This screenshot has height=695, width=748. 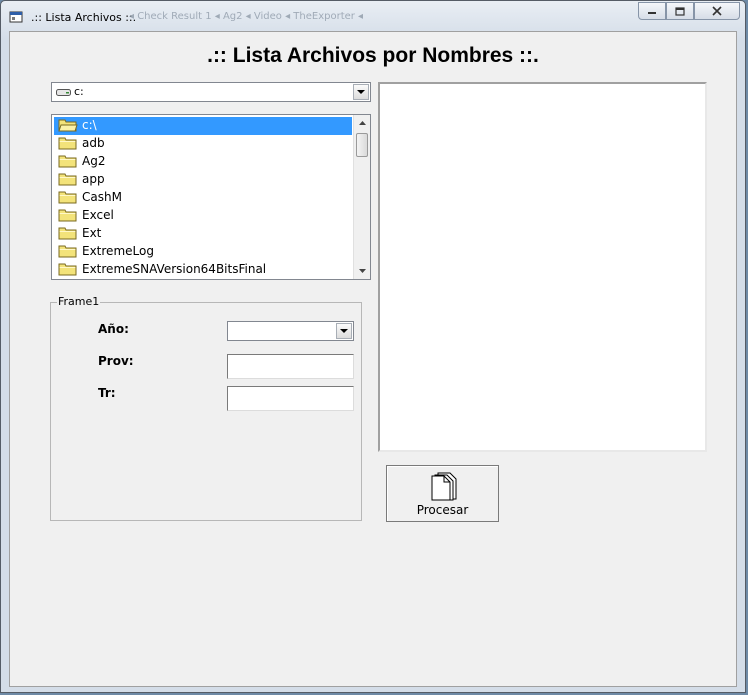 I want to click on minimize-icon, so click(x=652, y=13).